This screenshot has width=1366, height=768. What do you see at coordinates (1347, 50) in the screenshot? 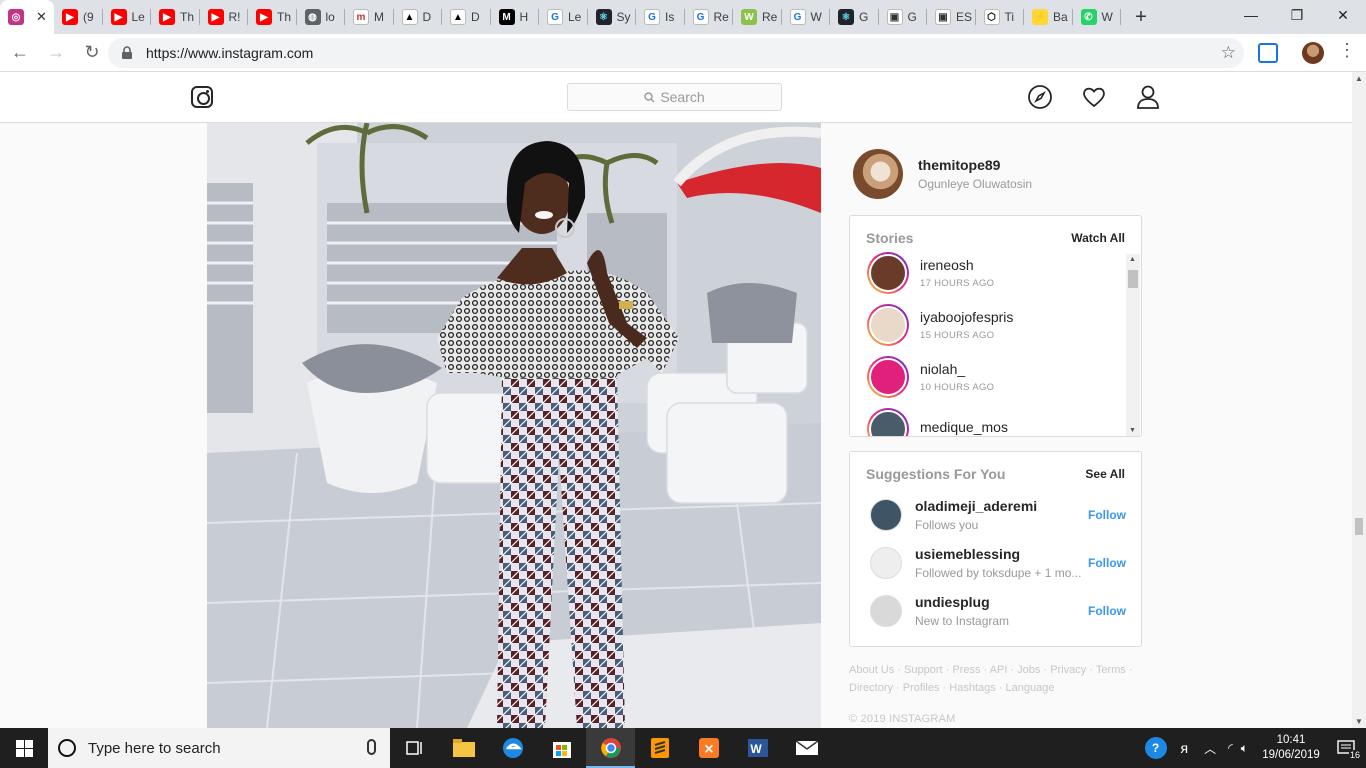
I see `menu-dots-icon: ⋮` at bounding box center [1347, 50].